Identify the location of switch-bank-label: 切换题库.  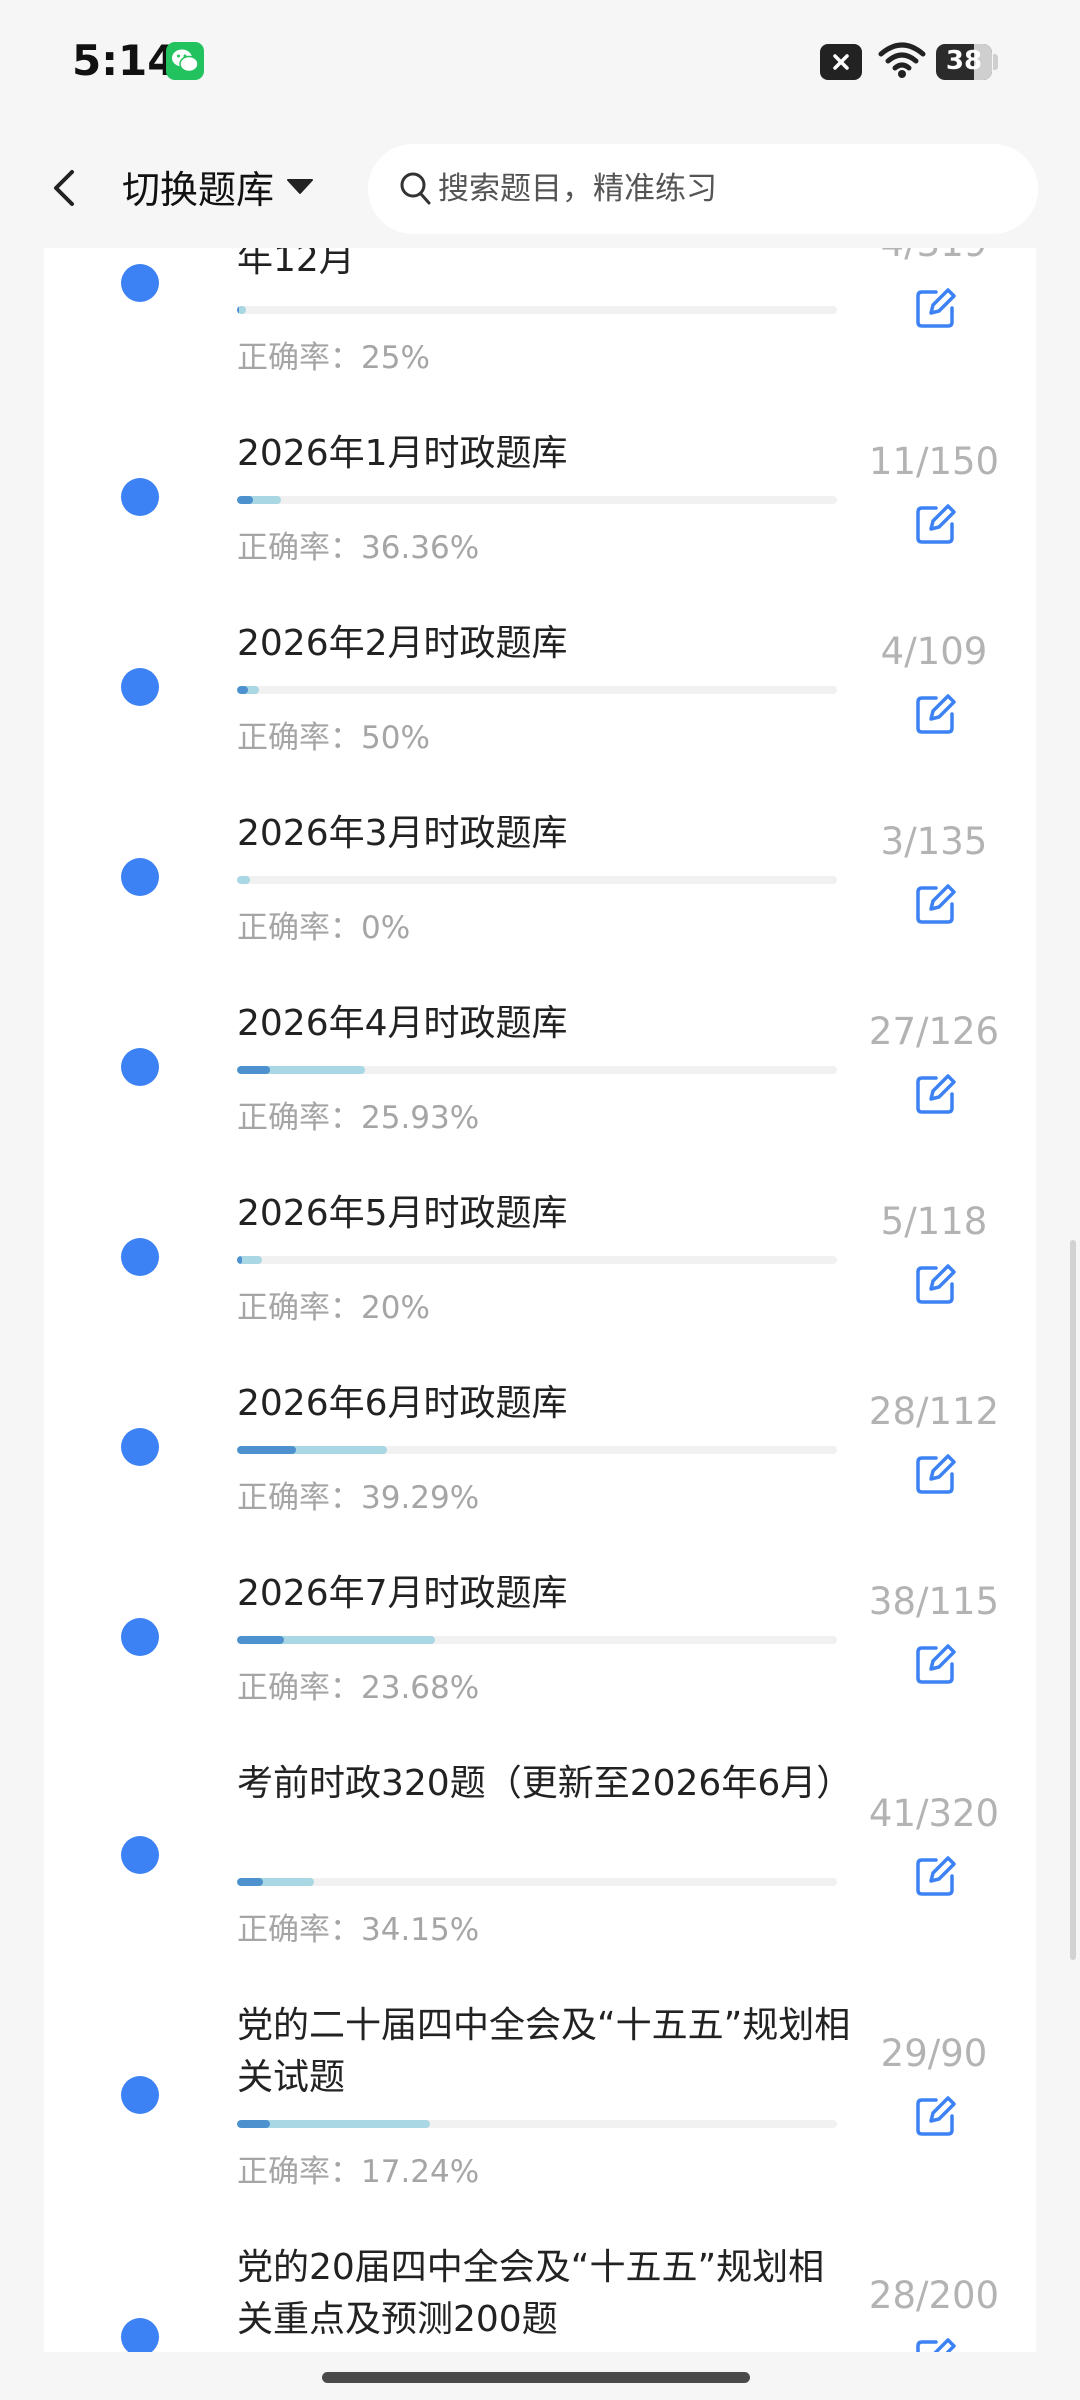
(198, 189).